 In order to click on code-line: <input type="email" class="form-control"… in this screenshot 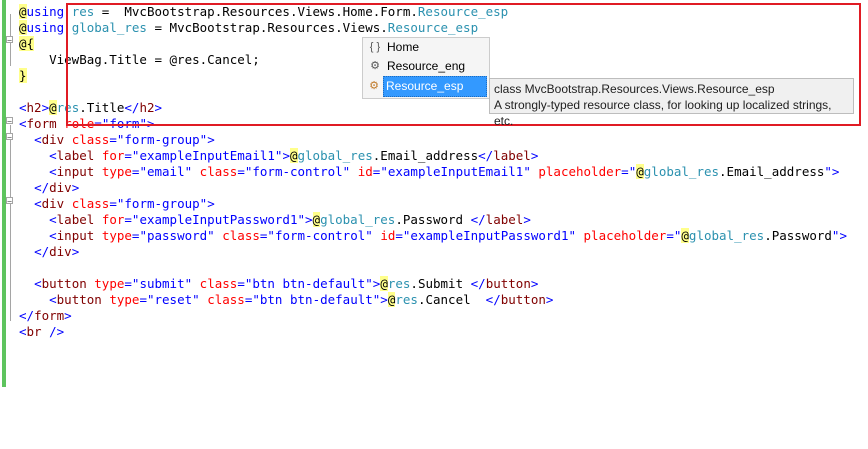, I will do `click(433, 172)`.